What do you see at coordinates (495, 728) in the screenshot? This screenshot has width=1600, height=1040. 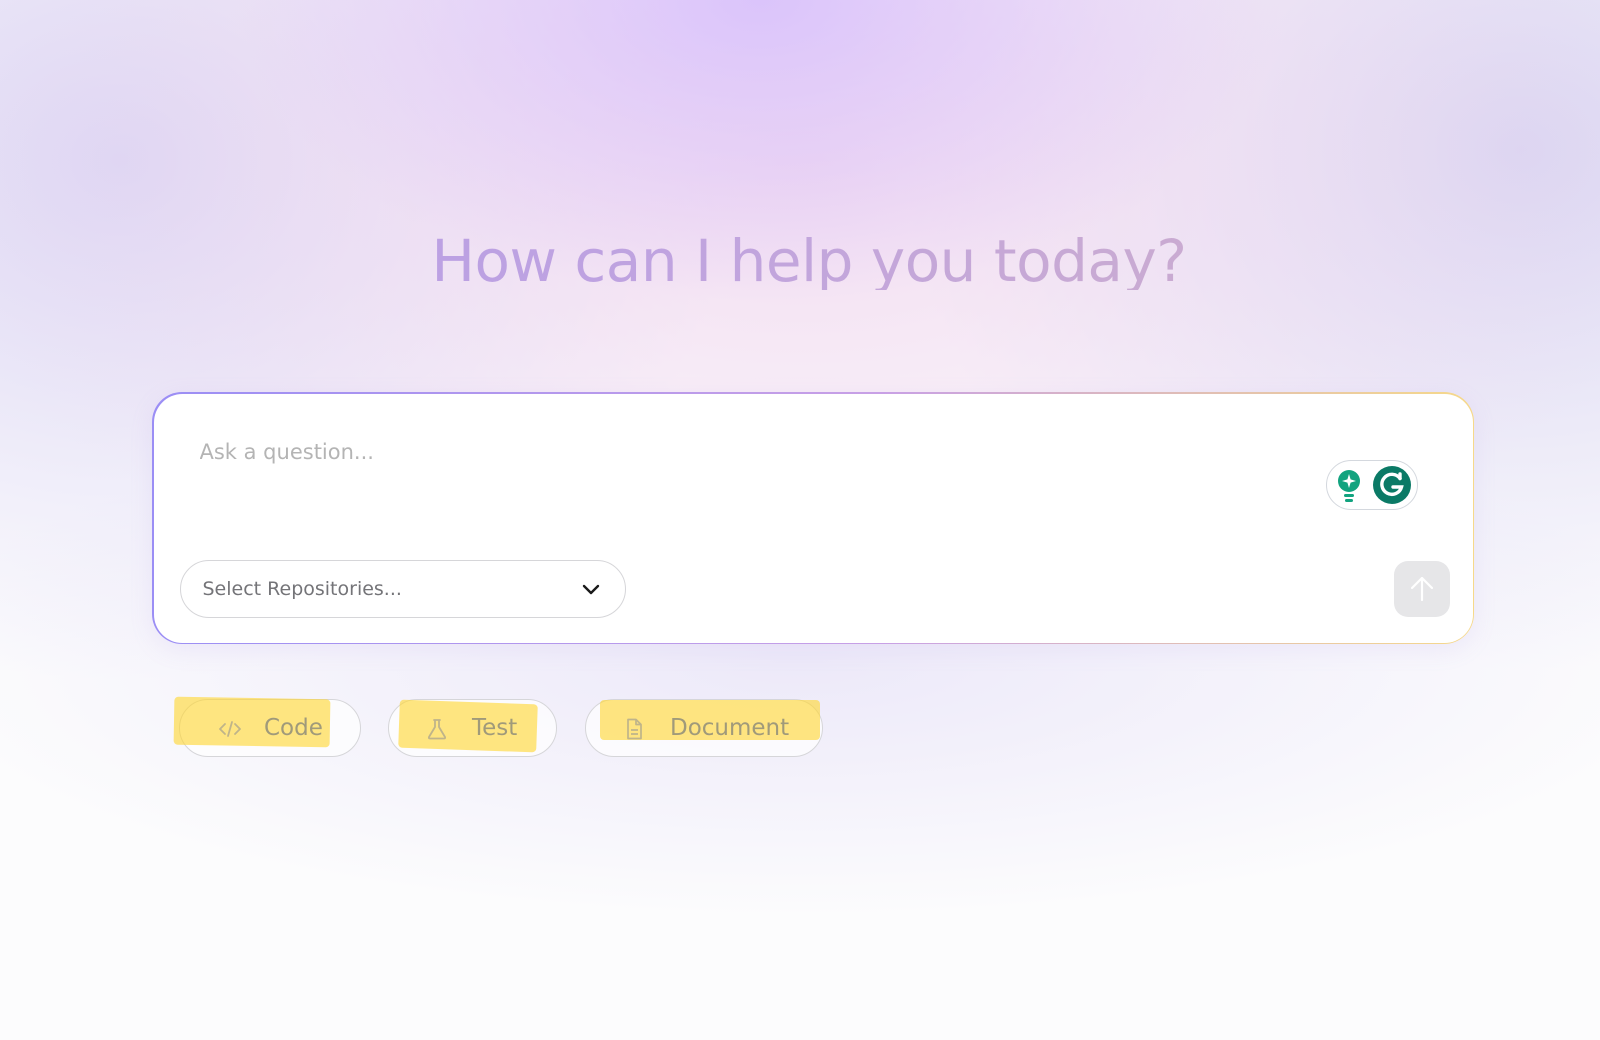 I see `test-chip-label: Test` at bounding box center [495, 728].